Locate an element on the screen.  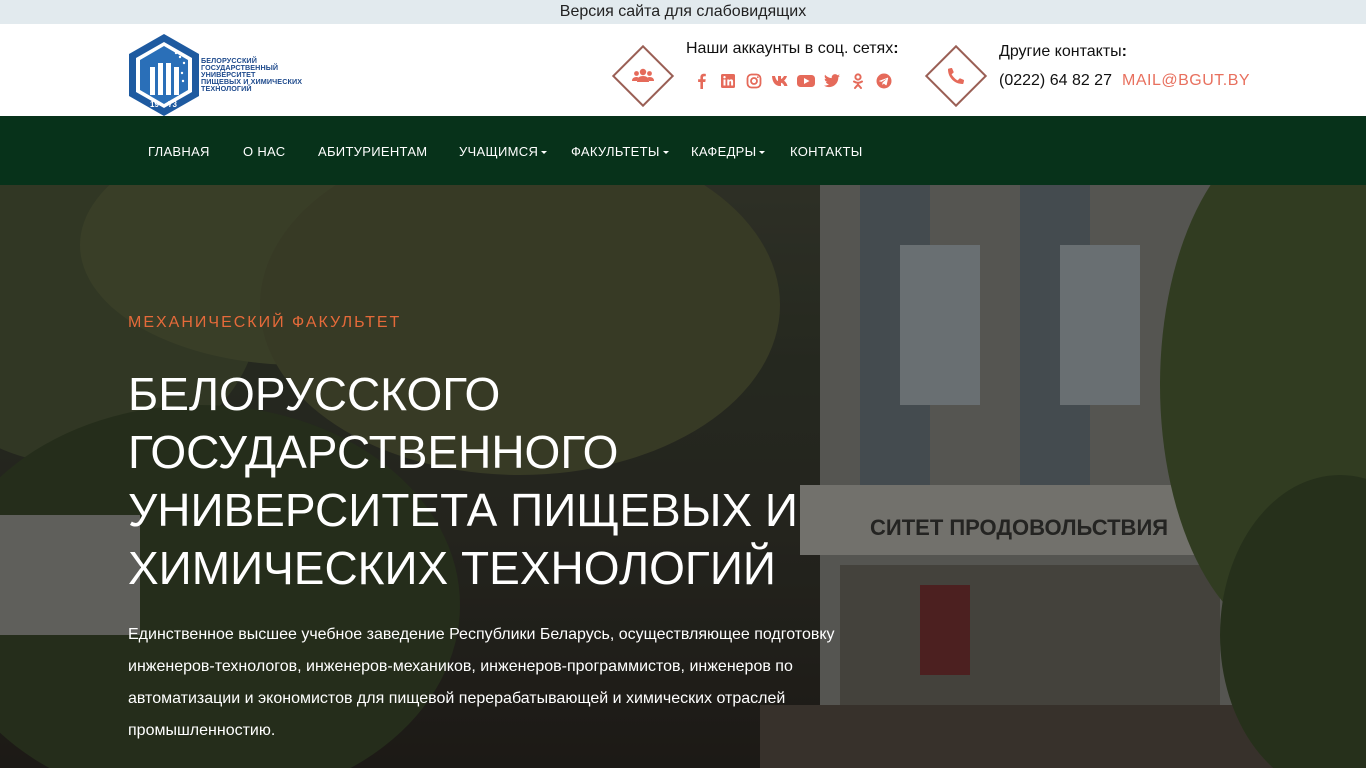
logo-year-left: 19 is located at coordinates (154, 104).